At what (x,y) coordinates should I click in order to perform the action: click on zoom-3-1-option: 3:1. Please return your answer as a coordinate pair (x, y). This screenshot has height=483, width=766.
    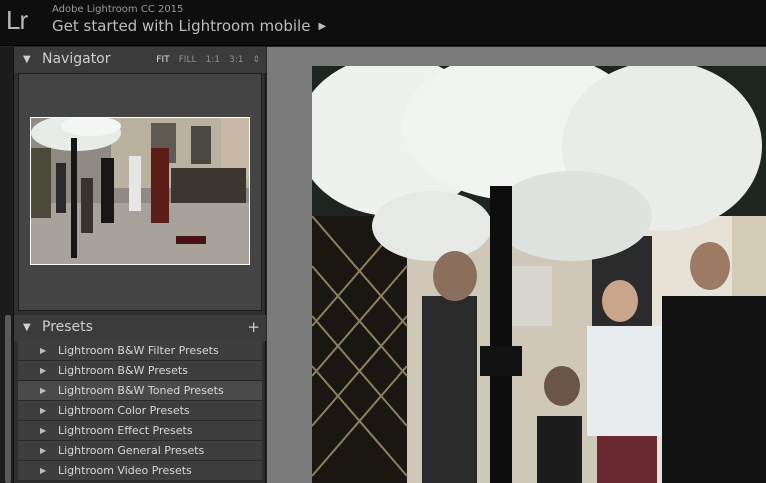
    Looking at the image, I should click on (236, 60).